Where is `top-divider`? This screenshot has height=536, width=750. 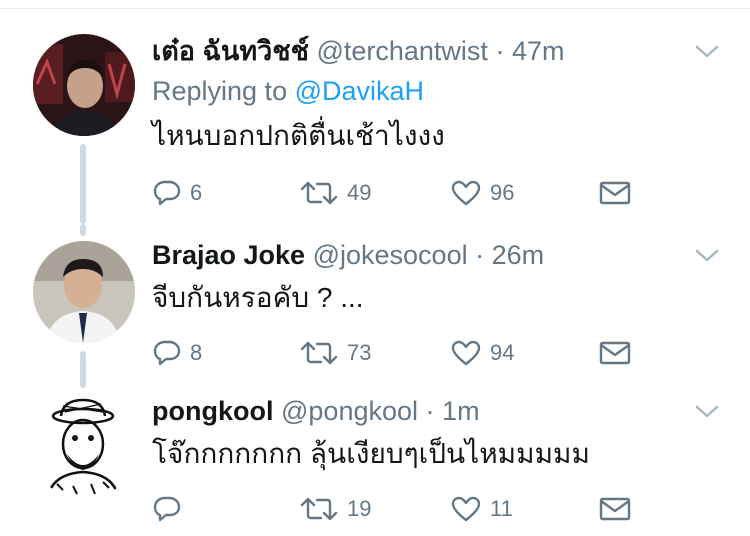
top-divider is located at coordinates (375, 4).